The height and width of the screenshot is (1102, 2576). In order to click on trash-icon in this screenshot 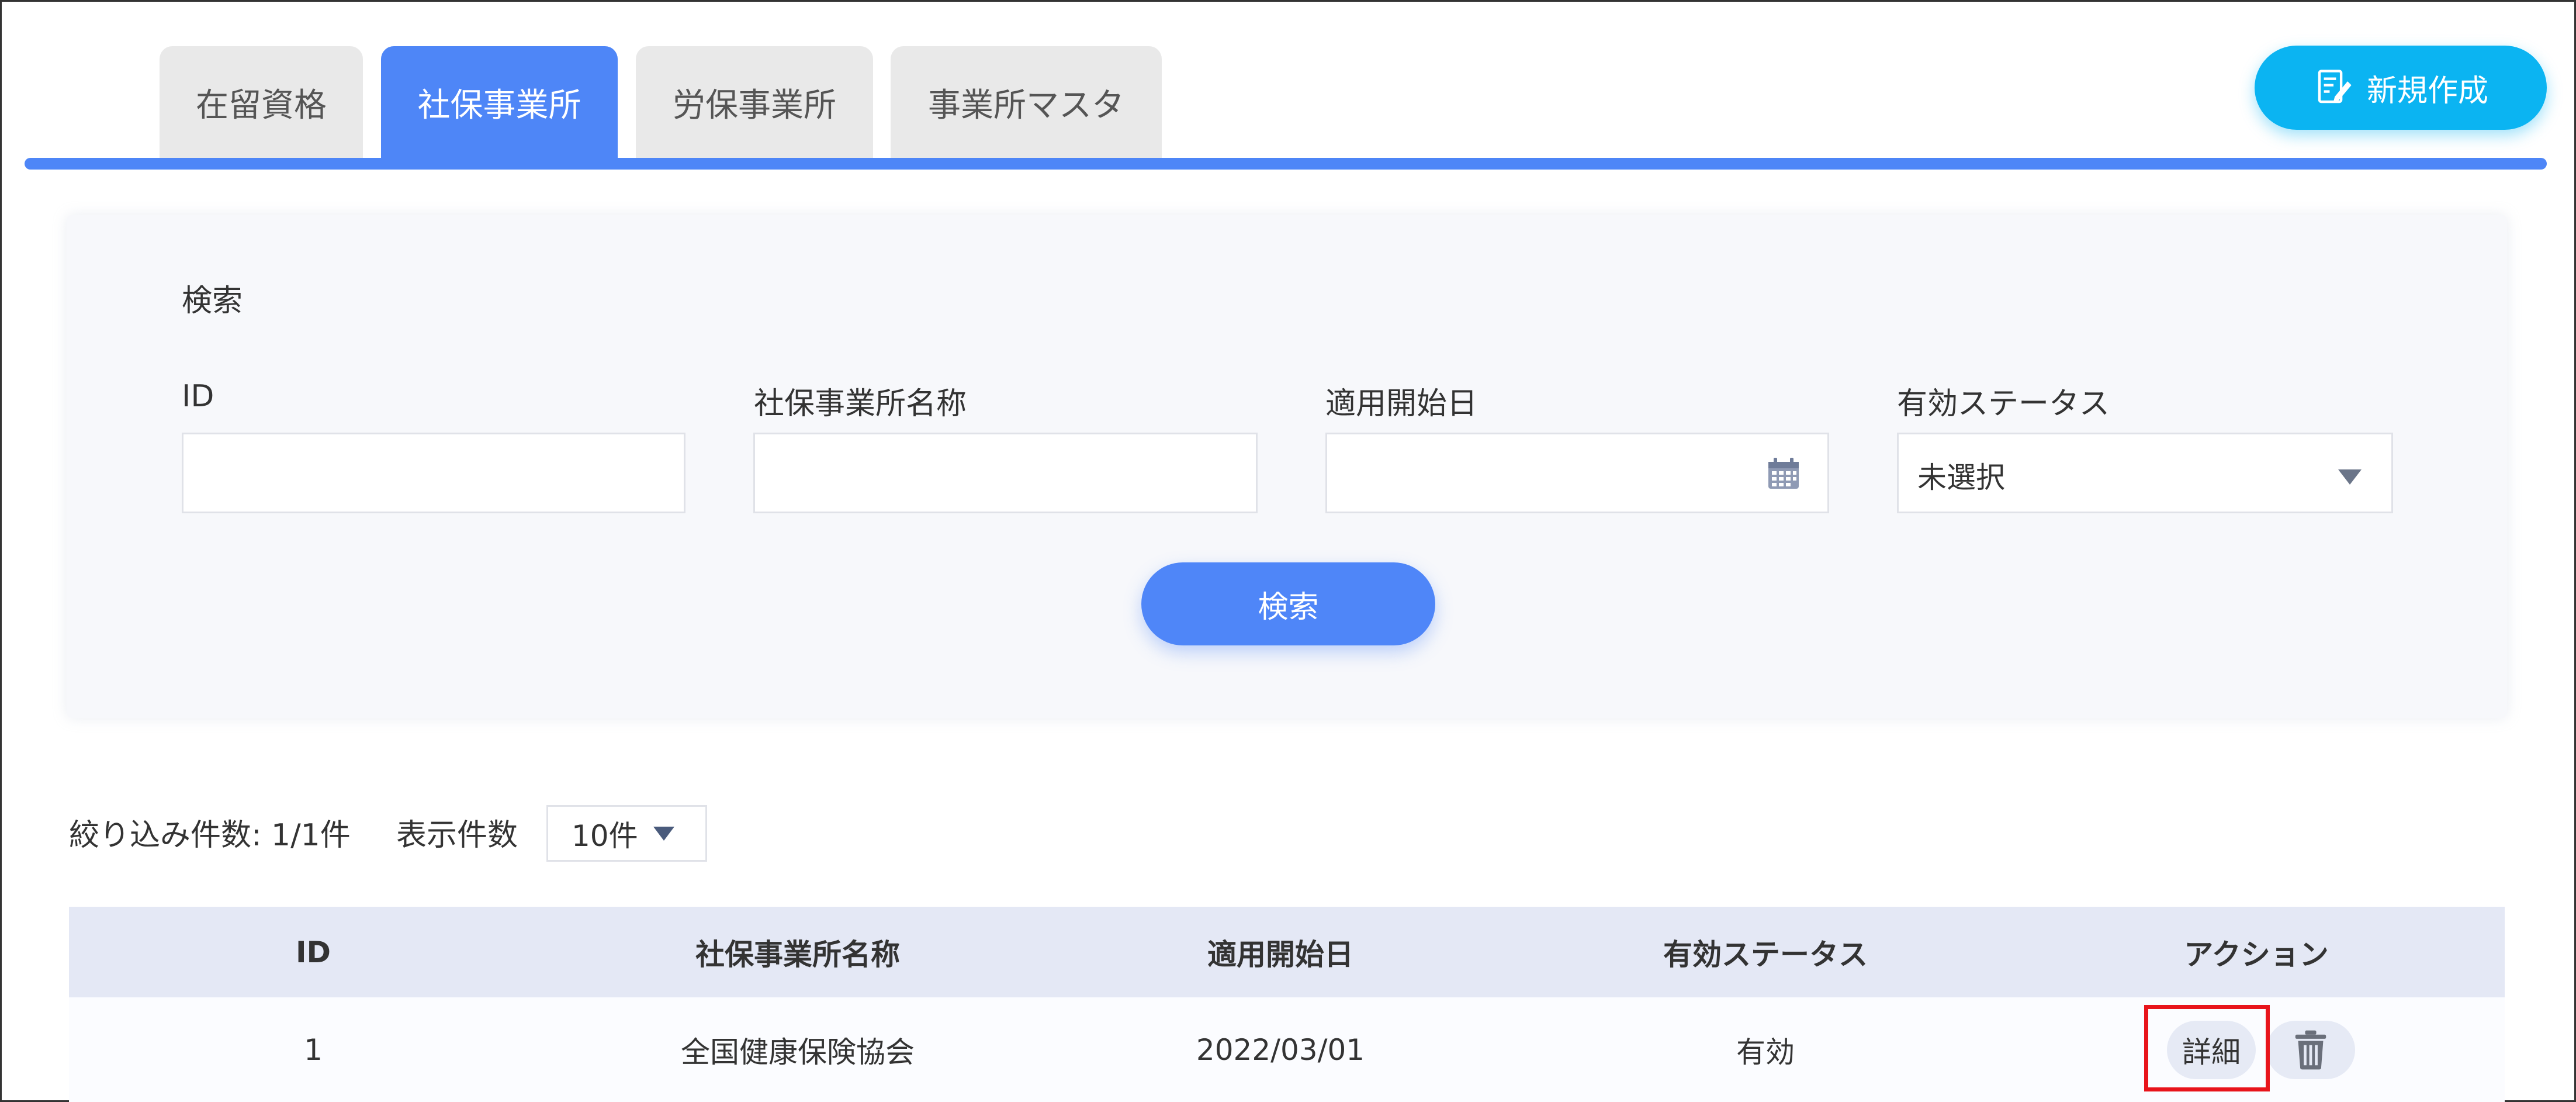, I will do `click(2310, 1050)`.